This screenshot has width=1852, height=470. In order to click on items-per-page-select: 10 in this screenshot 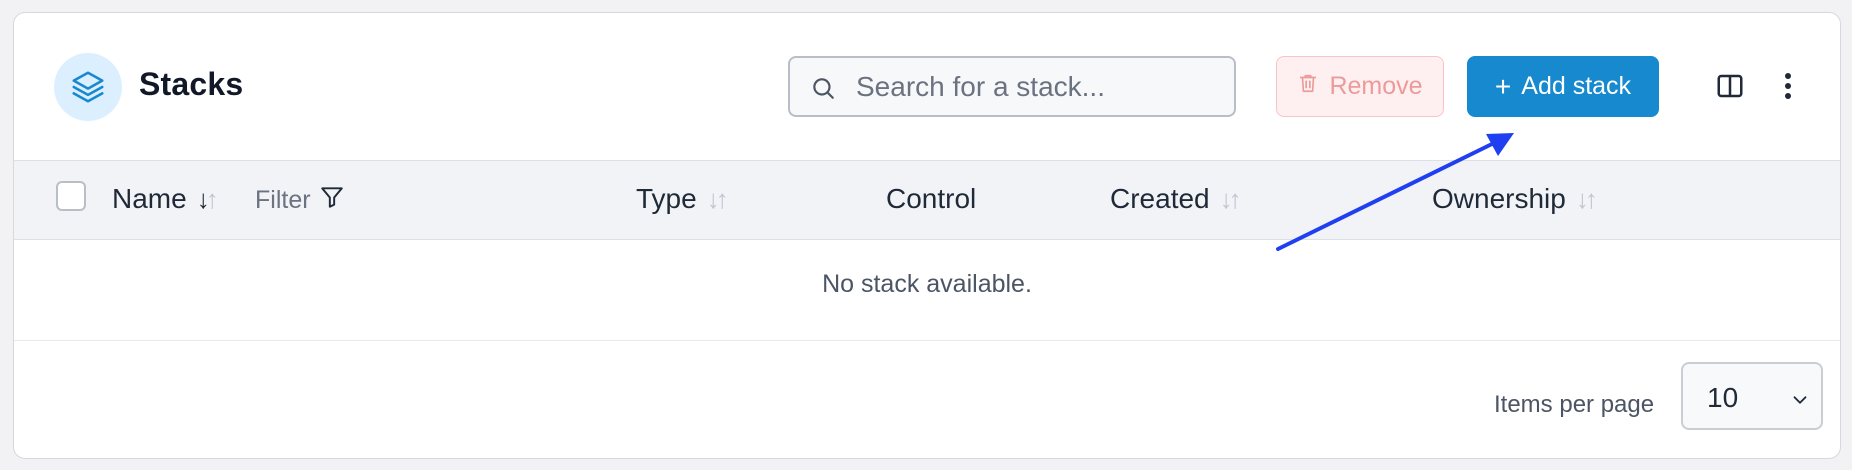, I will do `click(1752, 396)`.